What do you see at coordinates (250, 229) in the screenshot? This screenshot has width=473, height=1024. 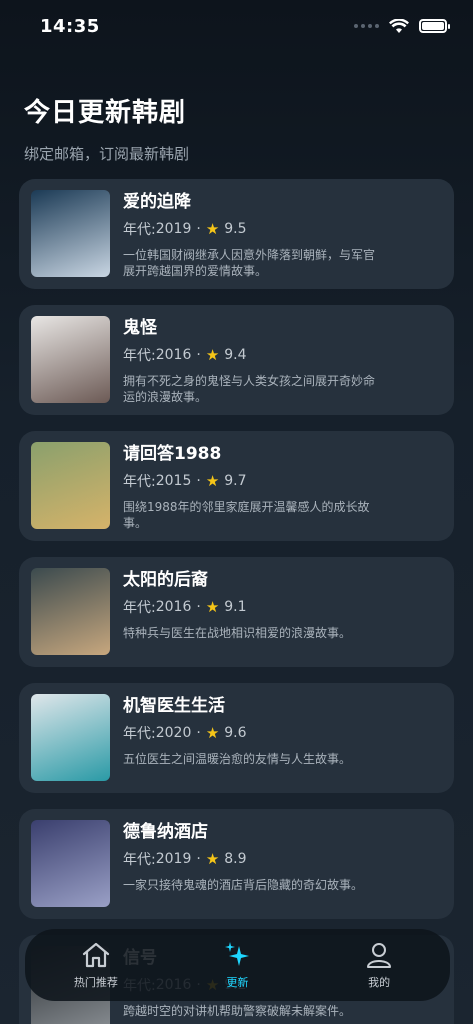 I see `drama-meta: 年代: 2019 · ★ 9.5` at bounding box center [250, 229].